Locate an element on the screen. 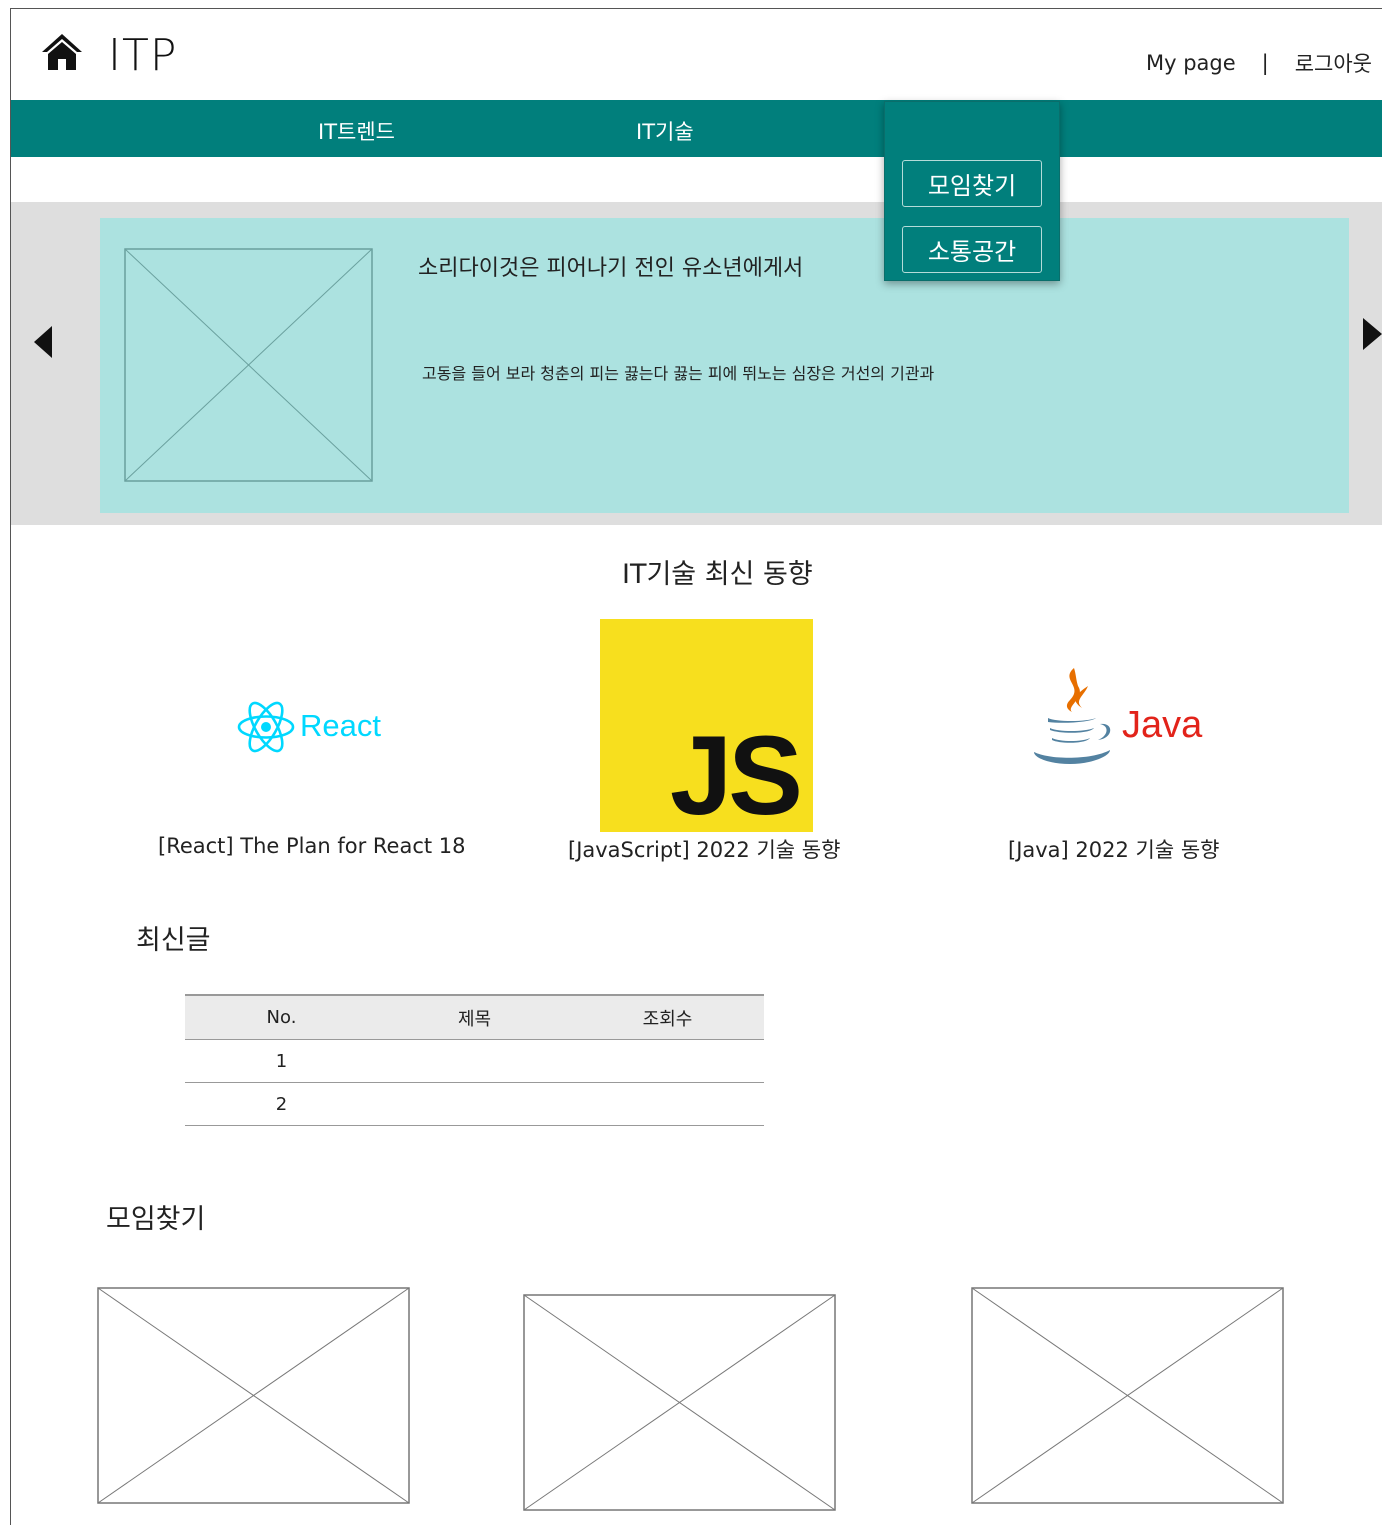 This screenshot has width=1382, height=1525. nav-item-it-tech: IT기술 is located at coordinates (665, 131).